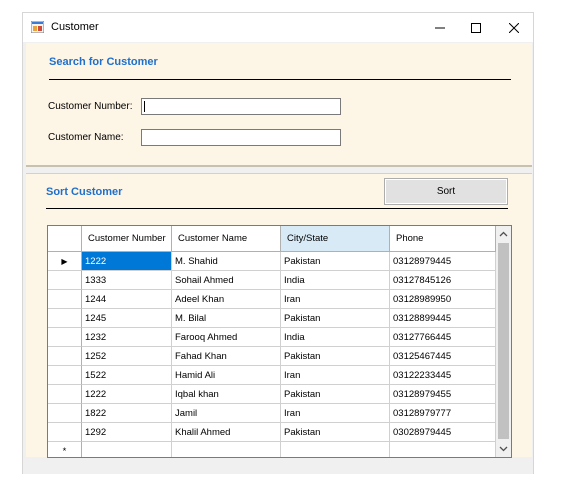 The width and height of the screenshot is (569, 495). Describe the element at coordinates (446, 191) in the screenshot. I see `sort-button: Sort` at that location.